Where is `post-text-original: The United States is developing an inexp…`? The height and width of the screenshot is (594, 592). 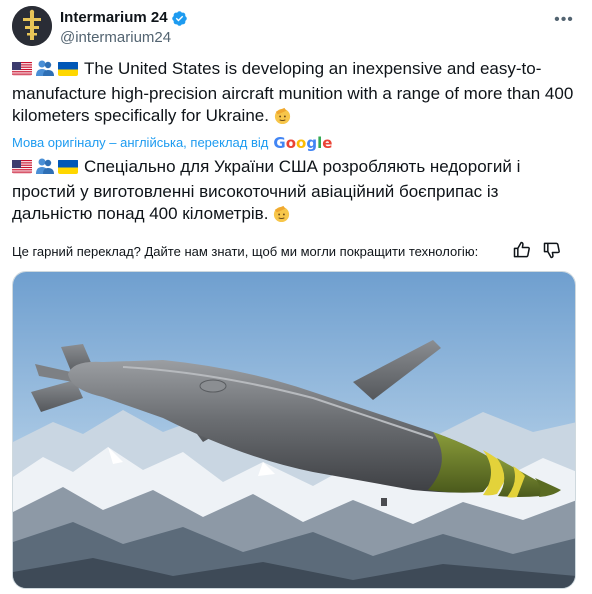 post-text-original: The United States is developing an inexp… is located at coordinates (297, 92).